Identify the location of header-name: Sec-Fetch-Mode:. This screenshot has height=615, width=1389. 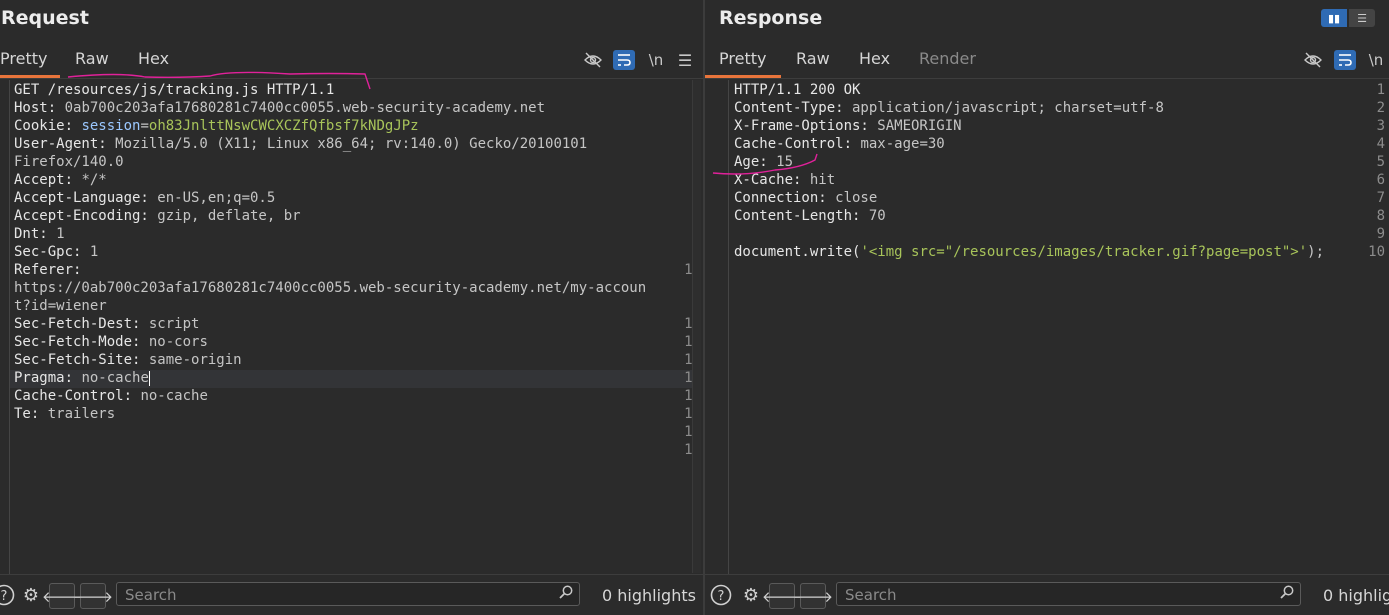
(77, 342).